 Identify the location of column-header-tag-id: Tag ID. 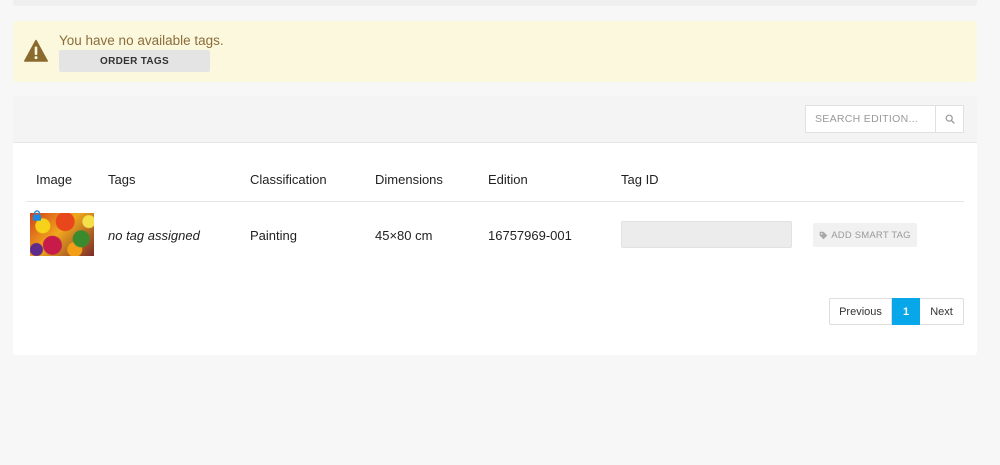
(640, 179).